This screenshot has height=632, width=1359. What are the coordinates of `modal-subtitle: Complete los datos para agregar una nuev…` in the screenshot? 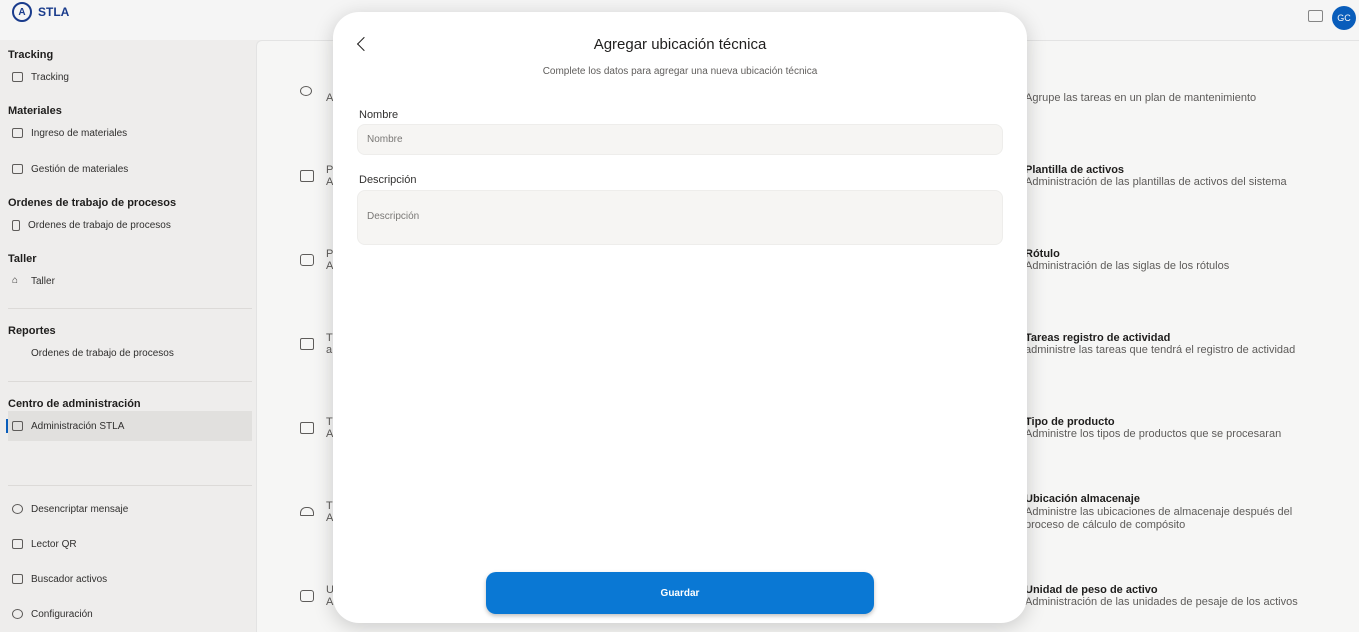 It's located at (680, 71).